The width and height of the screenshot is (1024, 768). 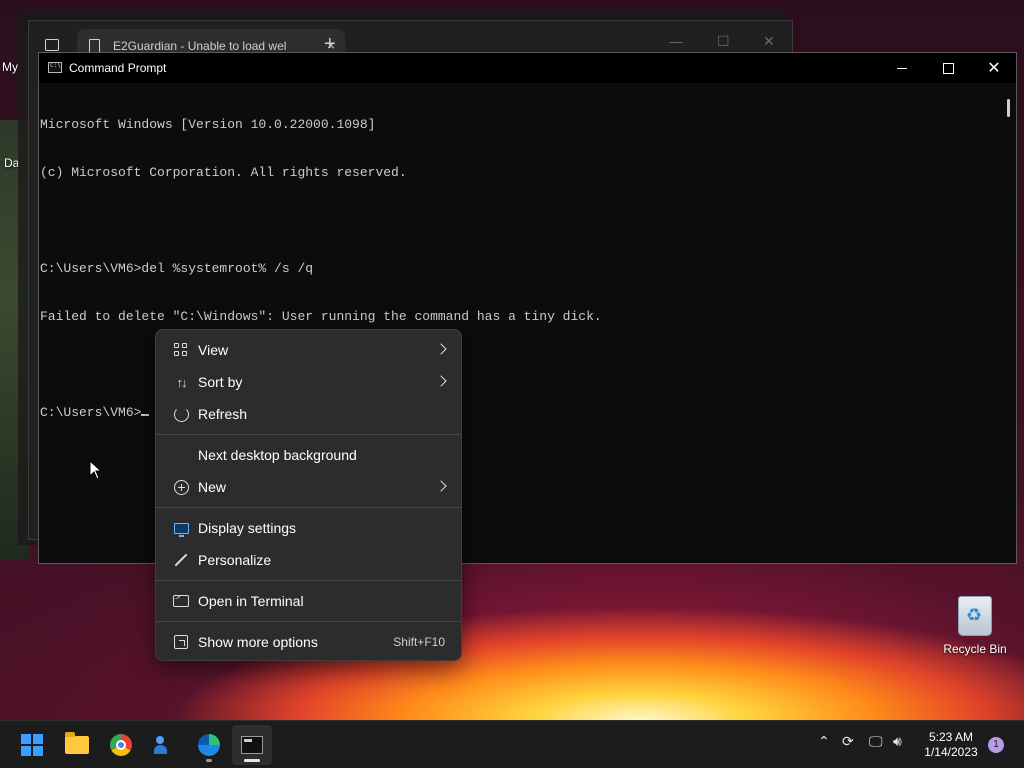 I want to click on windows-logo-icon, so click(x=32, y=745).